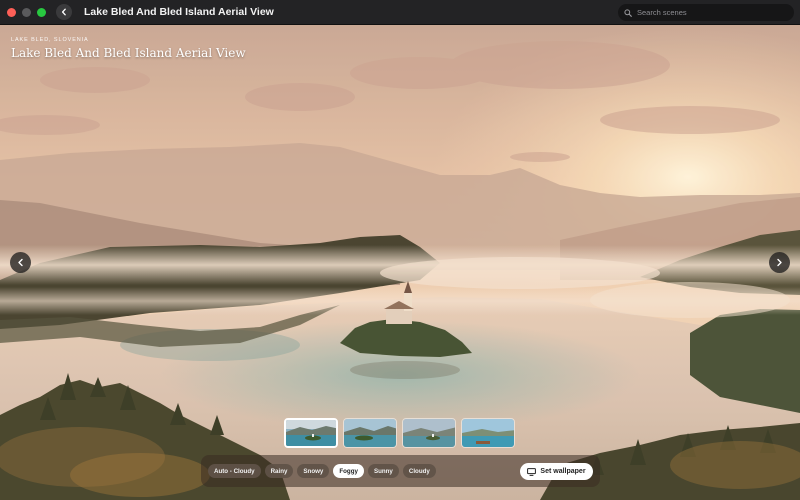 The image size is (800, 500). Describe the element at coordinates (563, 471) in the screenshot. I see `set-wallpaper-label: Set wallpaper` at that location.